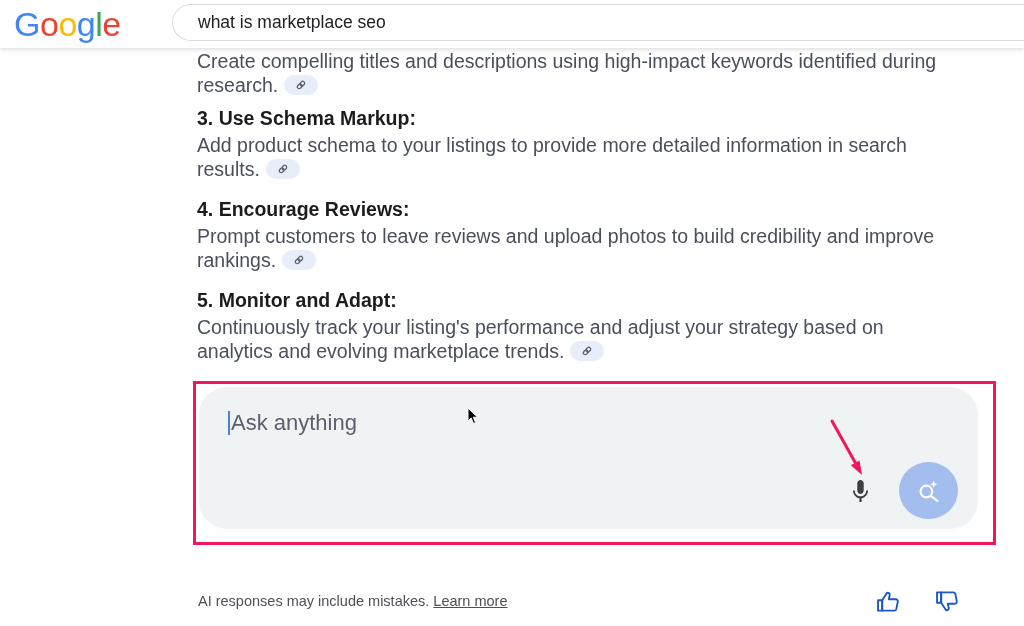 Image resolution: width=1024 pixels, height=626 pixels. I want to click on thumbs-down-icon, so click(947, 601).